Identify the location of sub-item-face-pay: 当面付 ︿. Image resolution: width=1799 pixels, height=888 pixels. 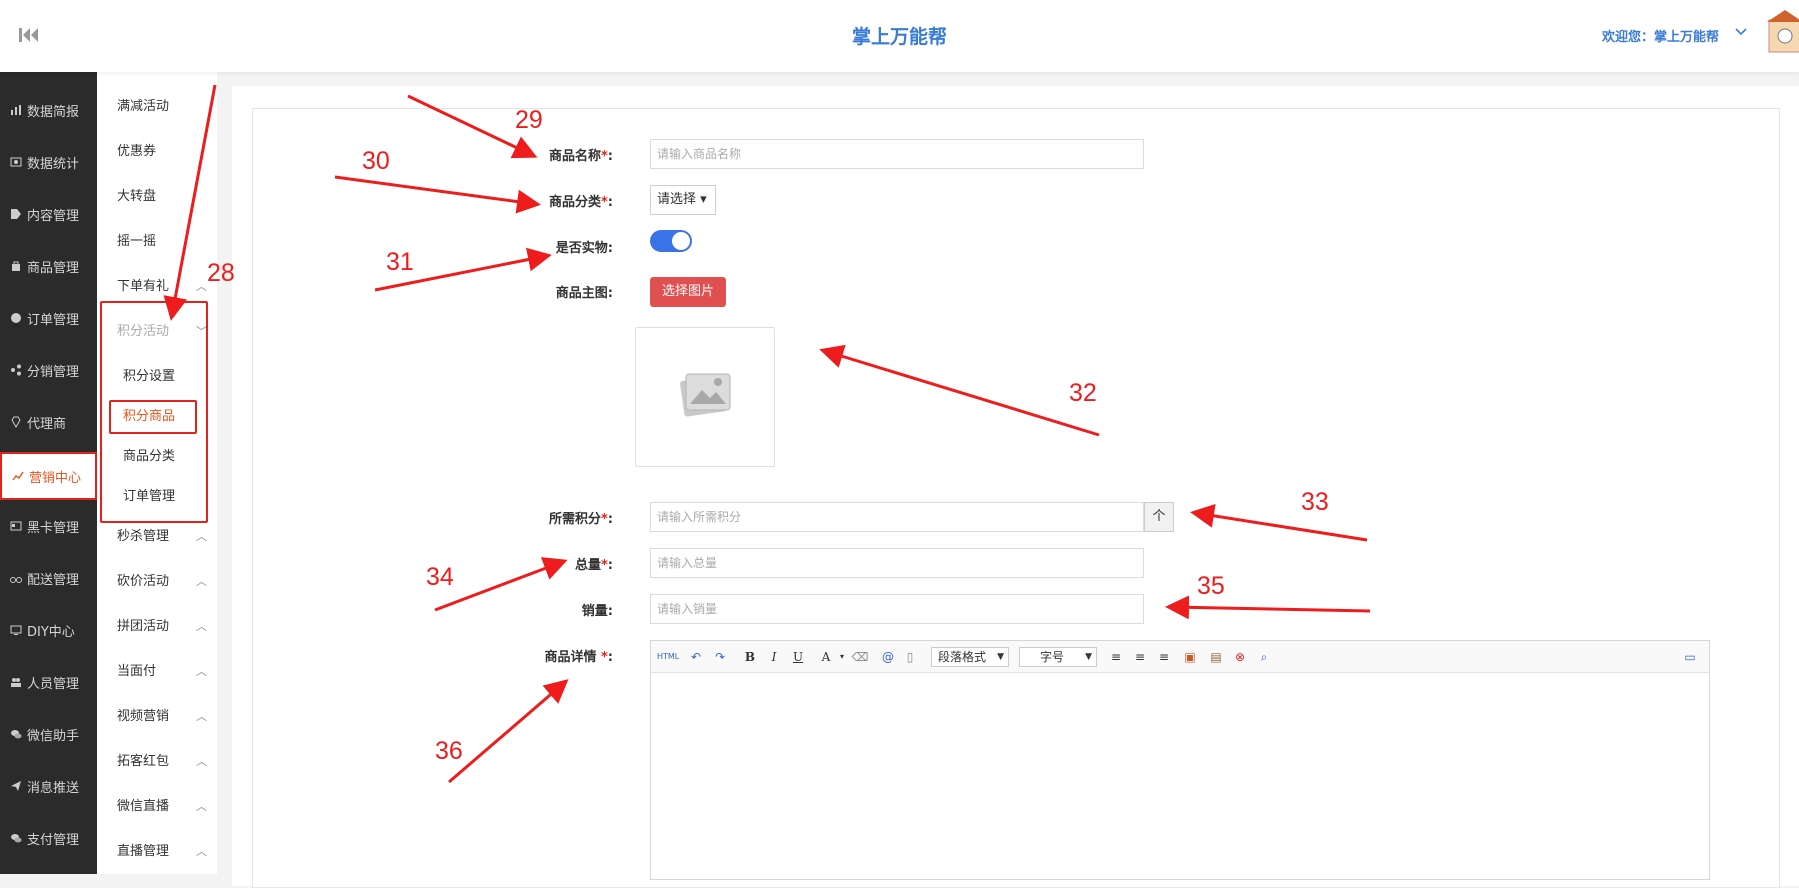
(162, 672).